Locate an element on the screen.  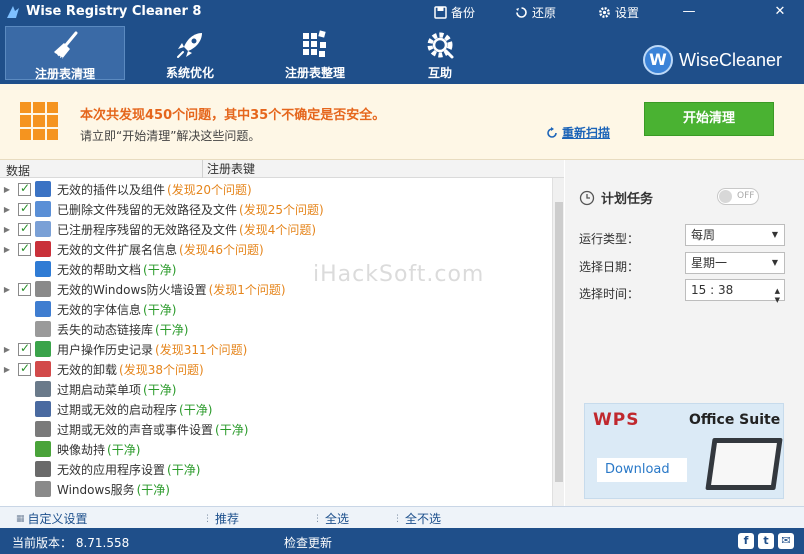
item-status: (发现46个问题) is located at coordinates (221, 249).